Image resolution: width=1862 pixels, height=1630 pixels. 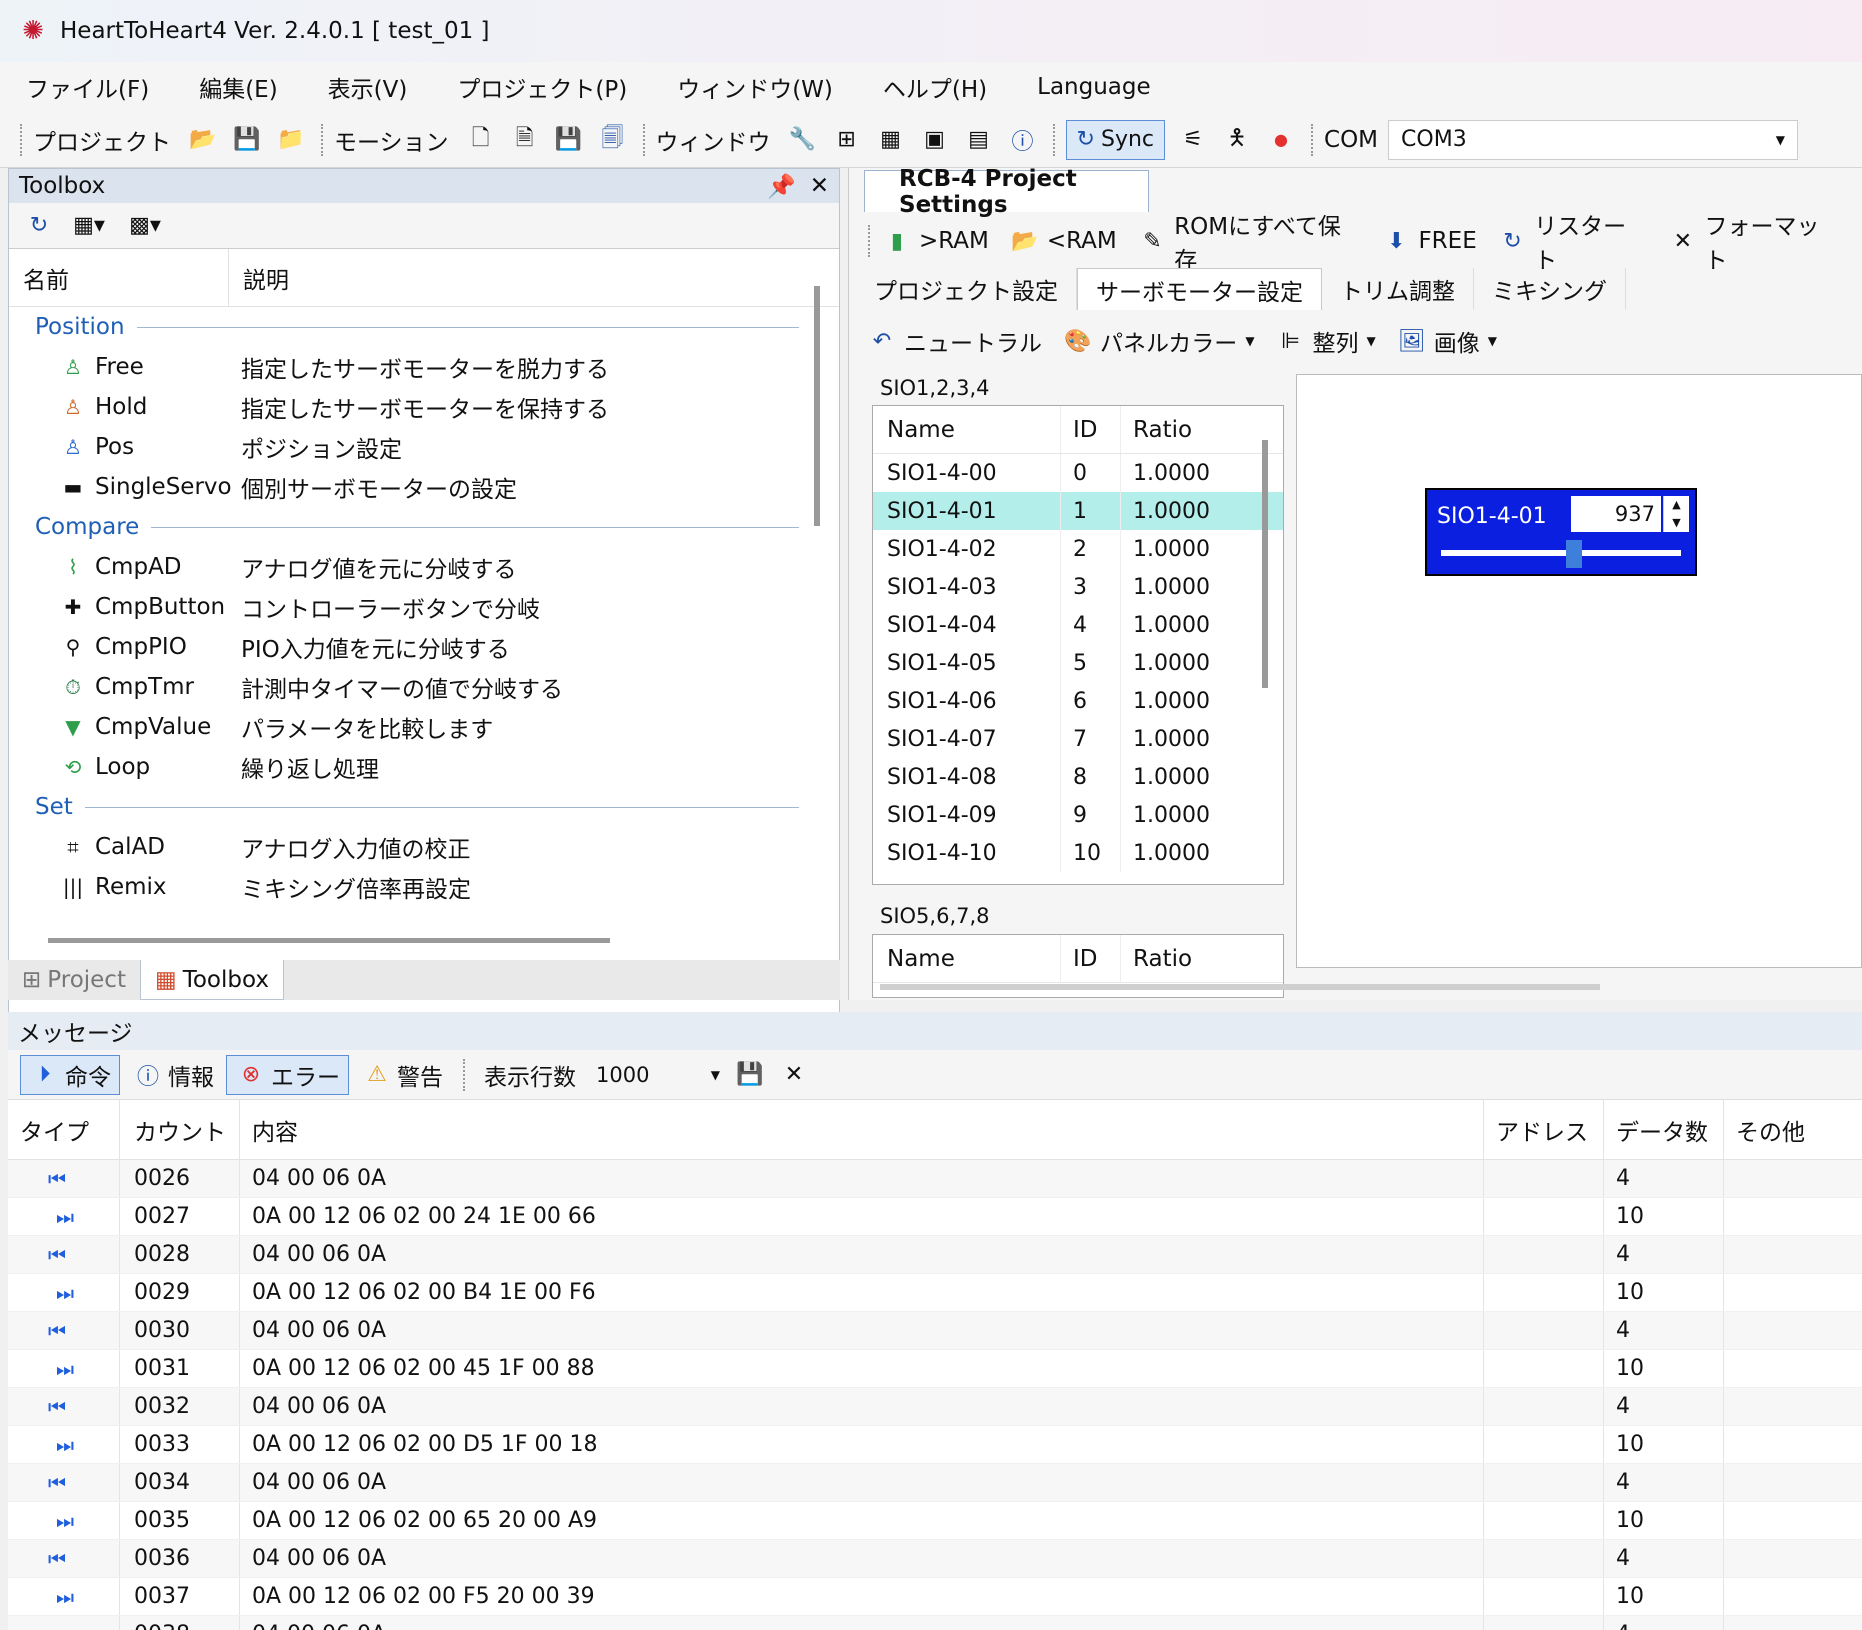 What do you see at coordinates (935, 1623) in the screenshot?
I see `table-row: ⏮ 003804 00 06 0A 4` at bounding box center [935, 1623].